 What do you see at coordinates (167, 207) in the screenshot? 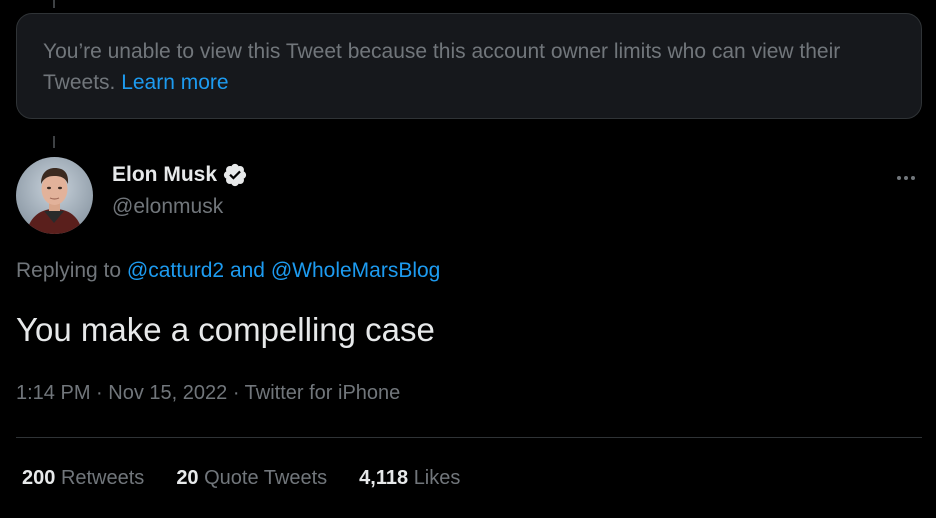
I see `author-handle: @elonmusk` at bounding box center [167, 207].